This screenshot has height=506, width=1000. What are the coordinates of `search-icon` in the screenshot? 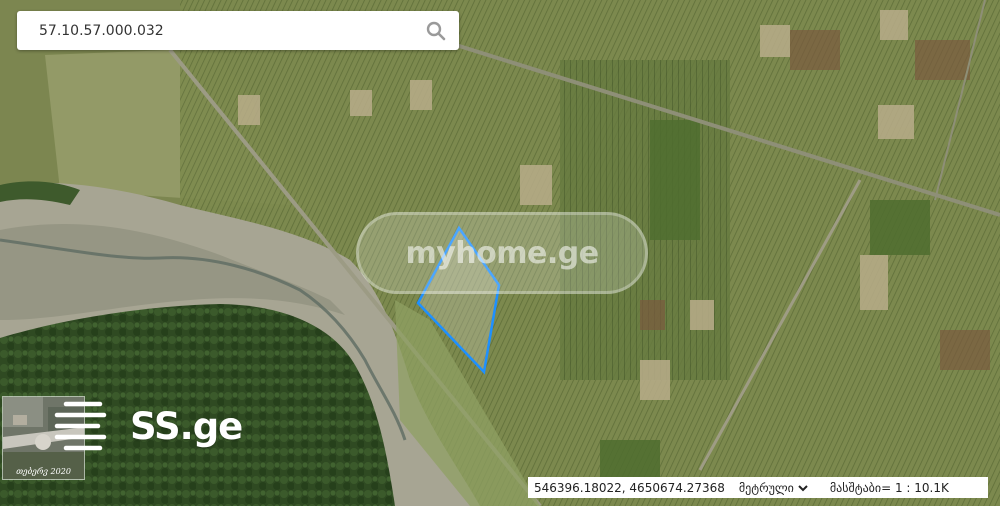 It's located at (436, 31).